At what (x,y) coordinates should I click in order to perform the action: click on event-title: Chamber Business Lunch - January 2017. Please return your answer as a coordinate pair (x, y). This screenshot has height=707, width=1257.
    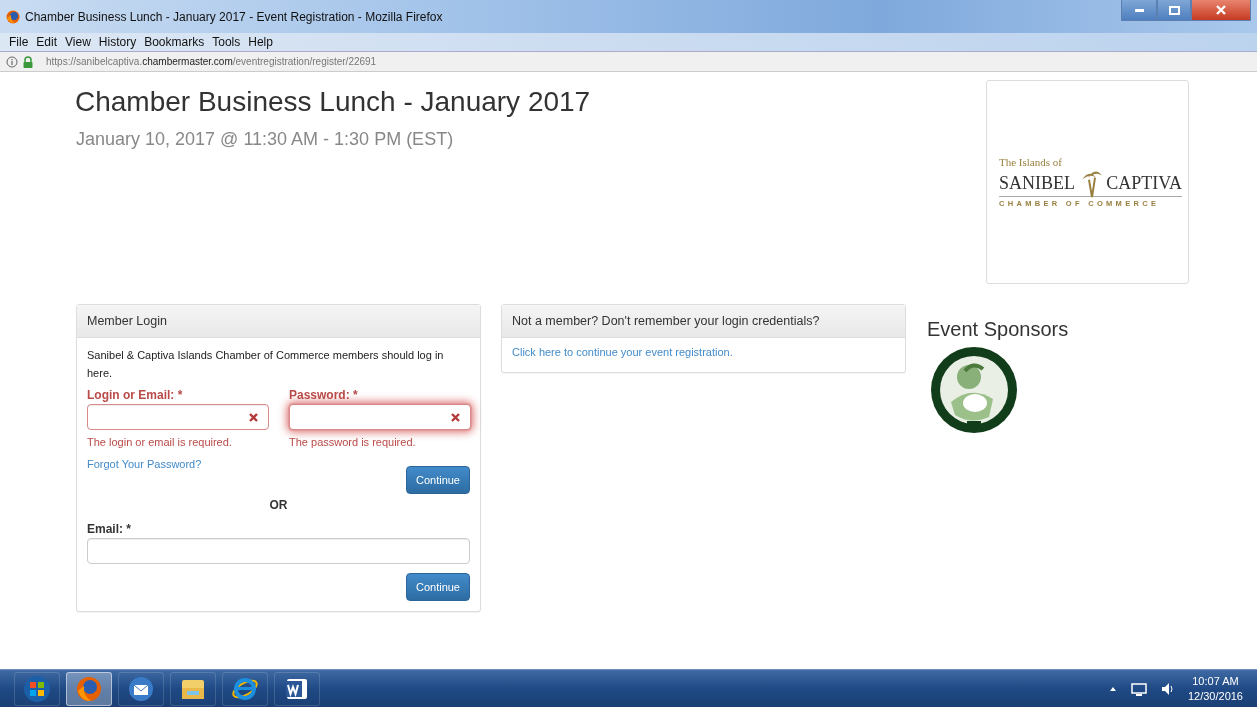
    Looking at the image, I should click on (333, 101).